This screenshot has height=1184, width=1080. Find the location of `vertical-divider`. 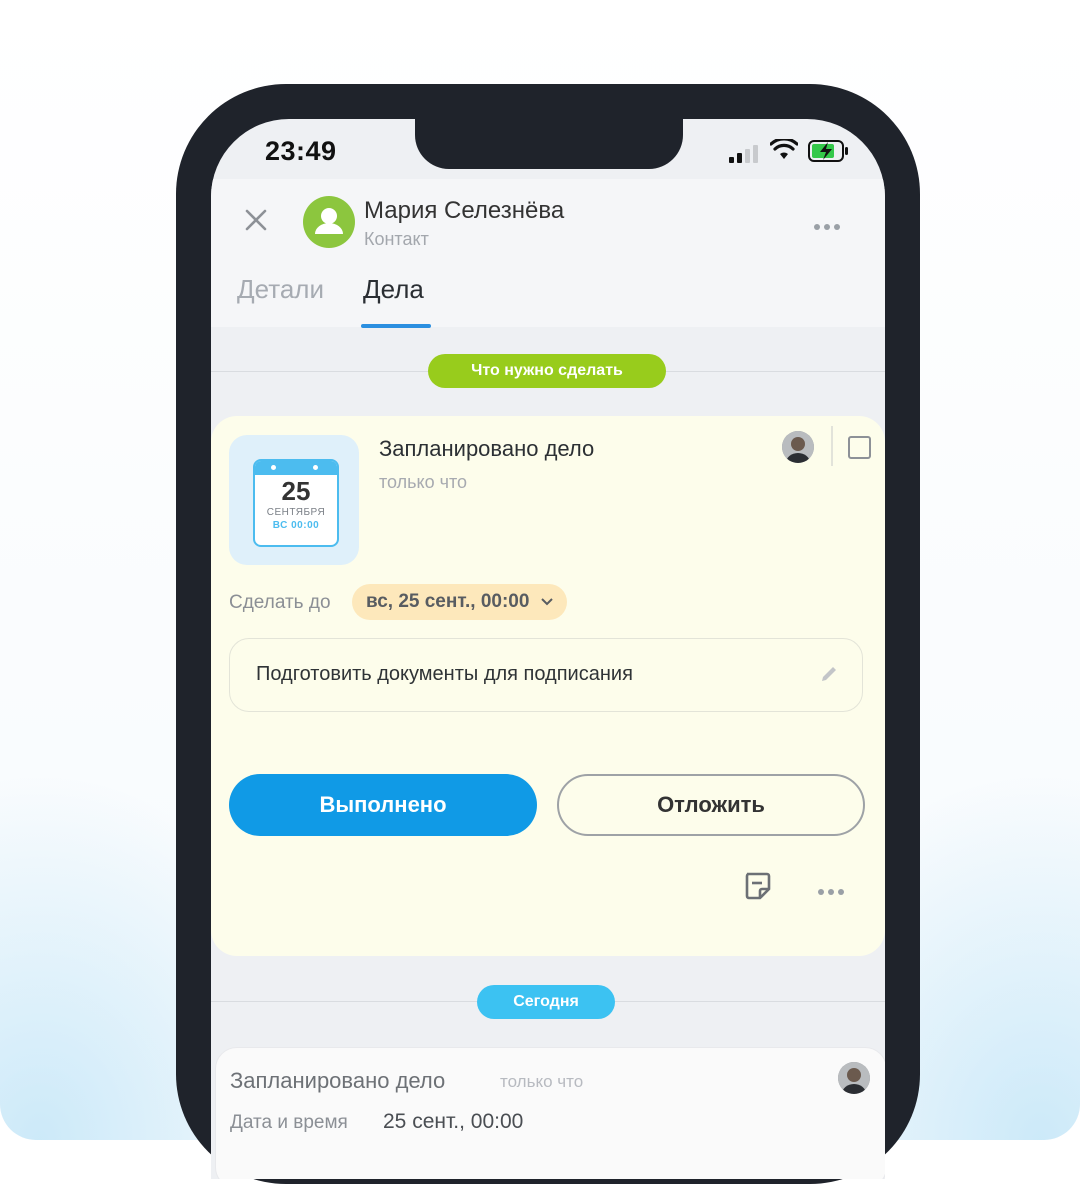

vertical-divider is located at coordinates (832, 446).